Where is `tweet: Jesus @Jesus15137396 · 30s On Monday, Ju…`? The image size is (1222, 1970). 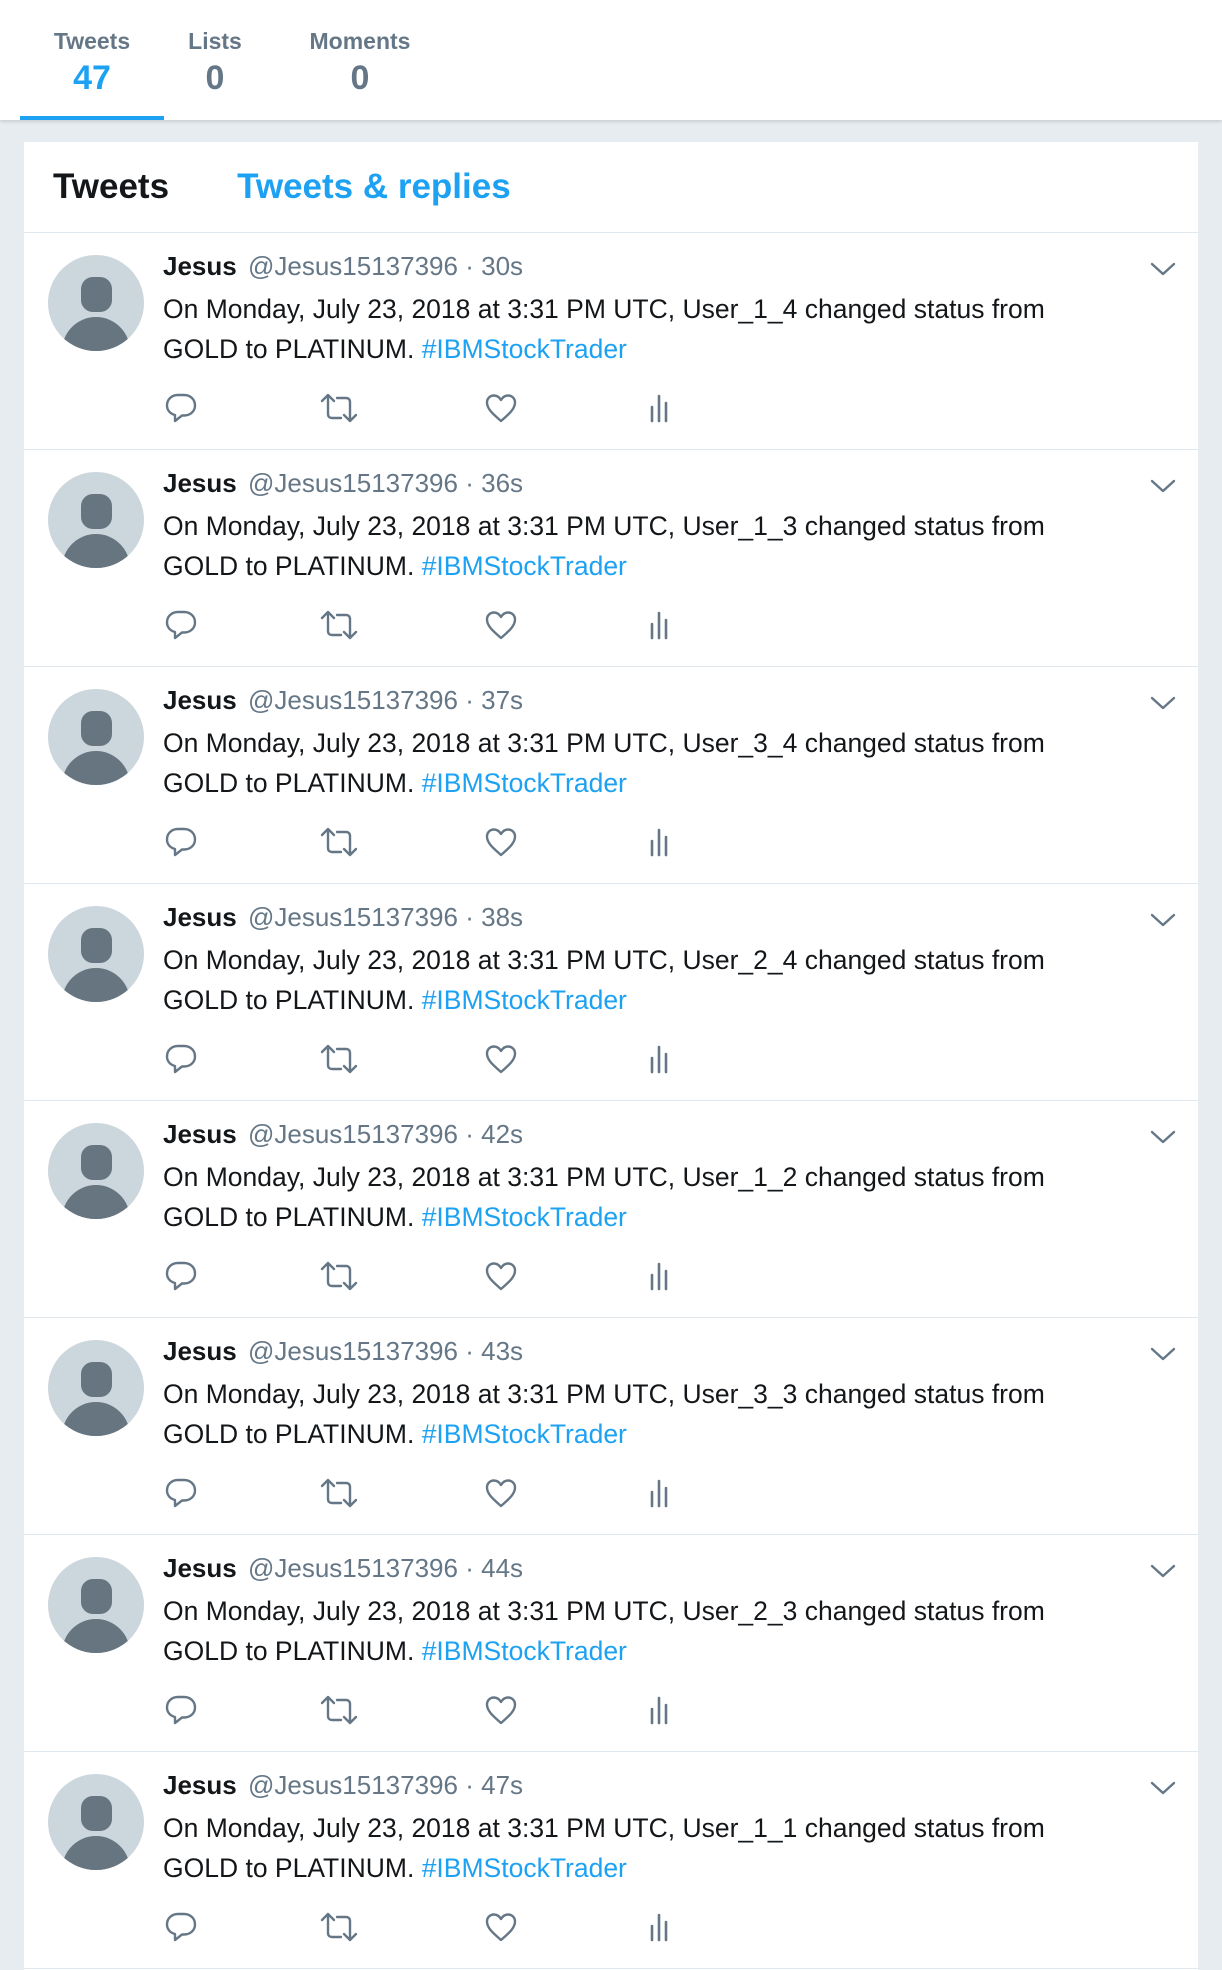 tweet: Jesus @Jesus15137396 · 30s On Monday, Ju… is located at coordinates (611, 341).